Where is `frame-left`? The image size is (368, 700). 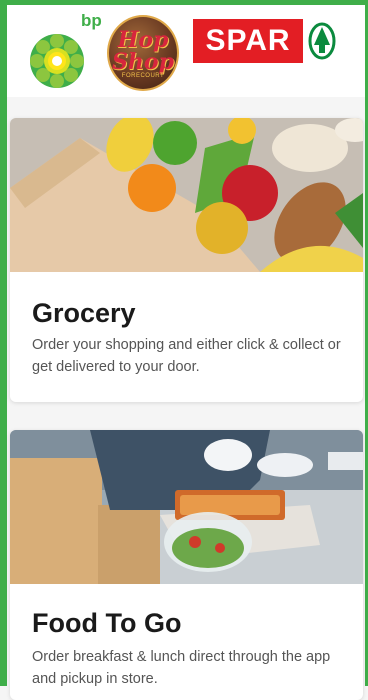
frame-left is located at coordinates (3, 343).